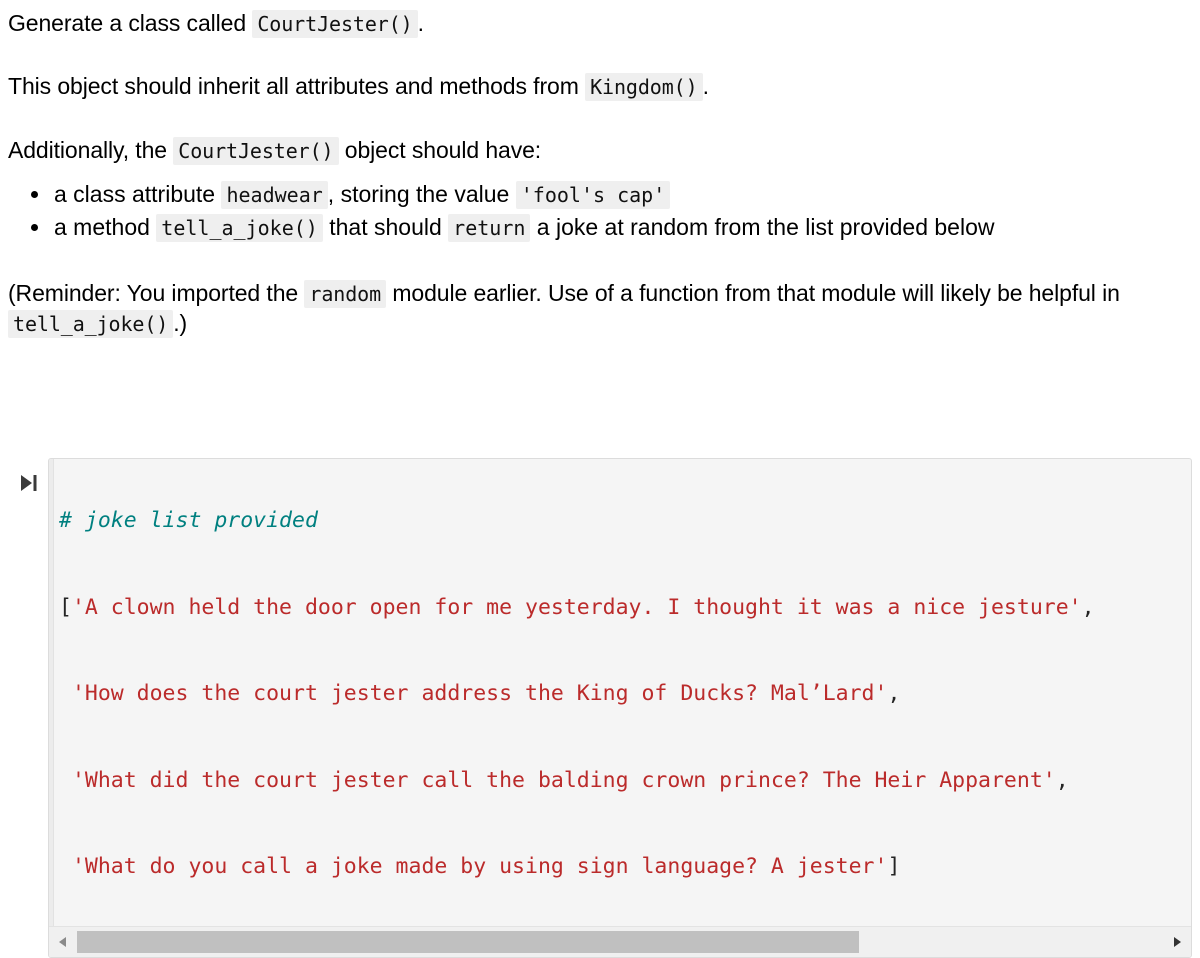 The image size is (1200, 958). What do you see at coordinates (468, 941) in the screenshot?
I see `scrollbar-thumb` at bounding box center [468, 941].